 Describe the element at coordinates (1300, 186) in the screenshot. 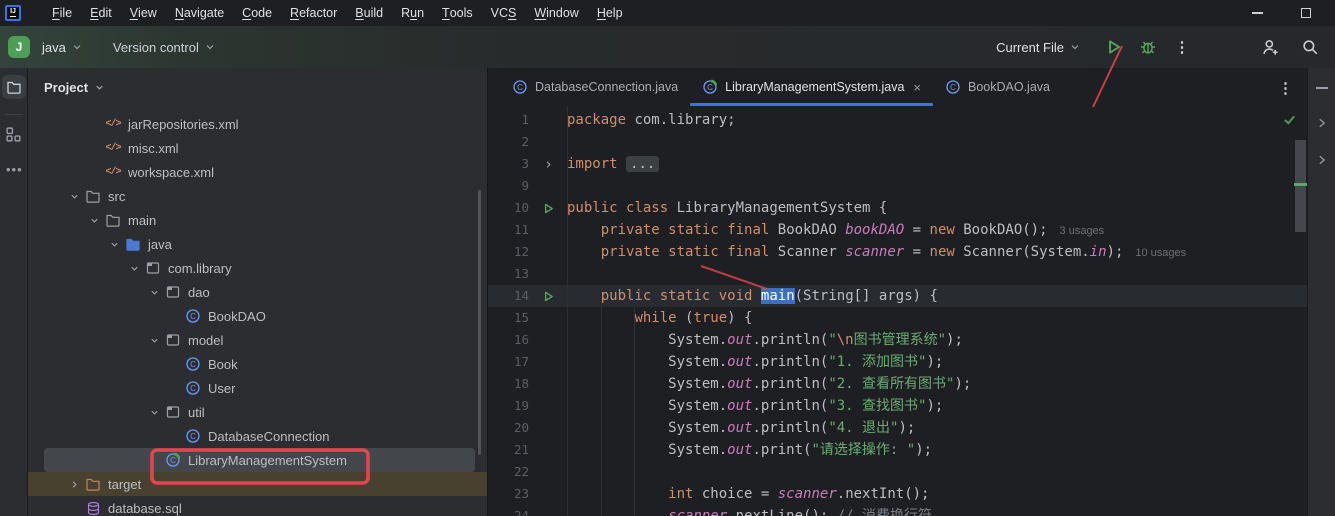

I see `editor-scrollbar` at that location.